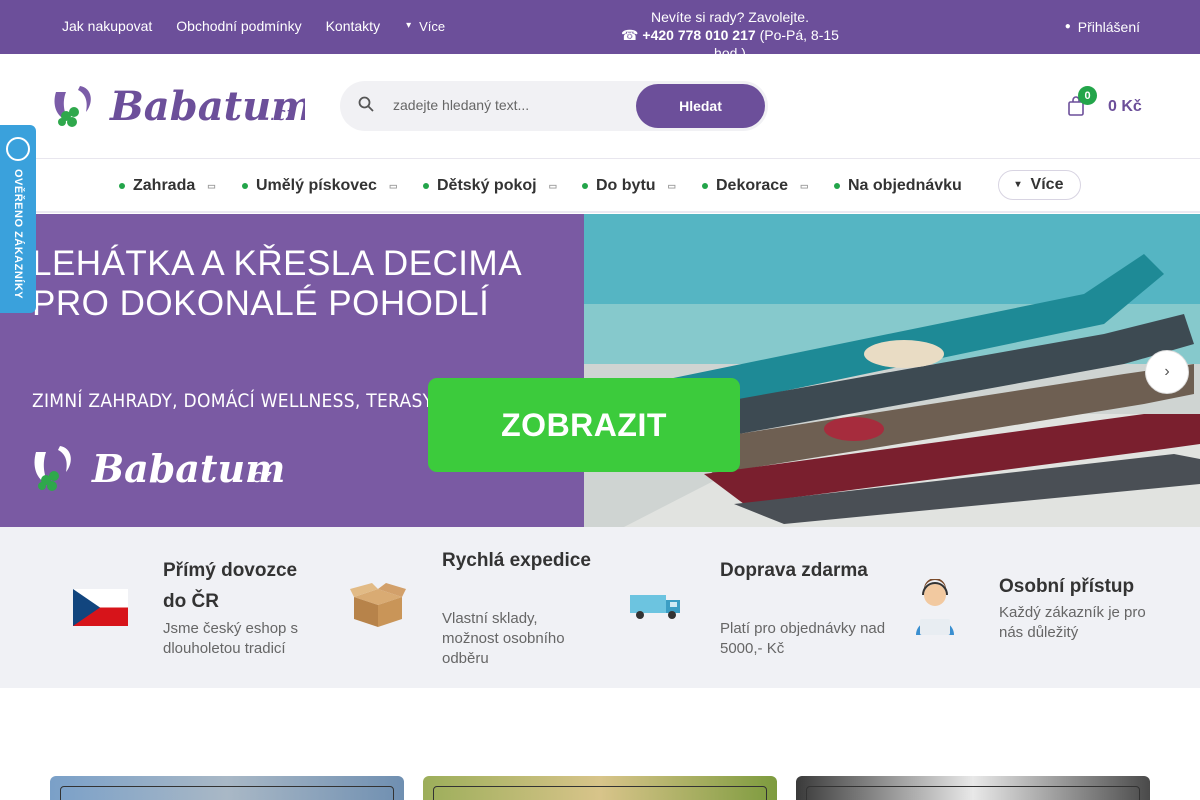 This screenshot has height=800, width=1200. I want to click on verified-customers-badge: OVĚŘENO ZÁKAZNÍKY, so click(18, 219).